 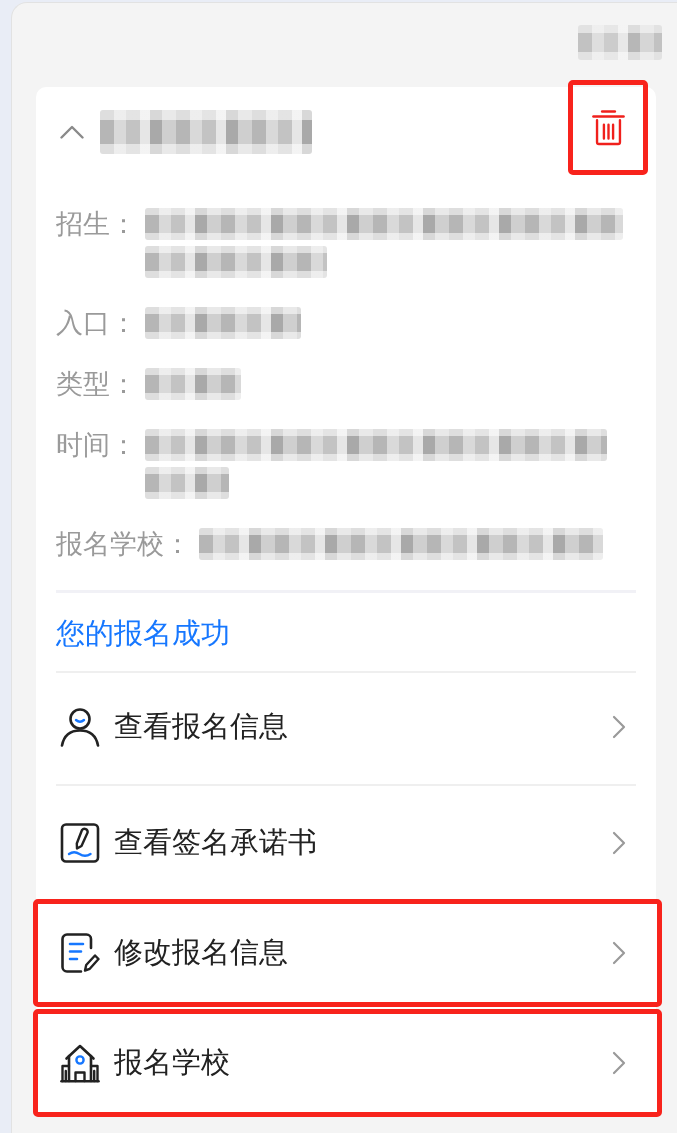 What do you see at coordinates (347, 1063) in the screenshot?
I see `menu-item: 报名学校` at bounding box center [347, 1063].